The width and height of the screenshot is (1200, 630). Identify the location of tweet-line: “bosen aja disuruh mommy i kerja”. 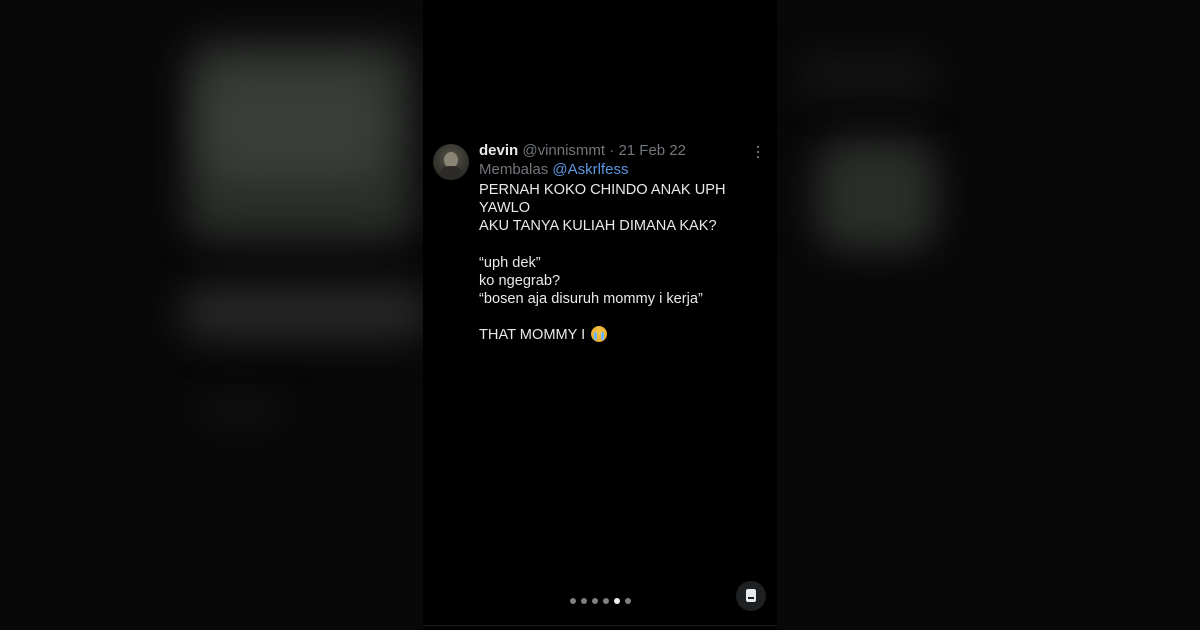
(591, 299).